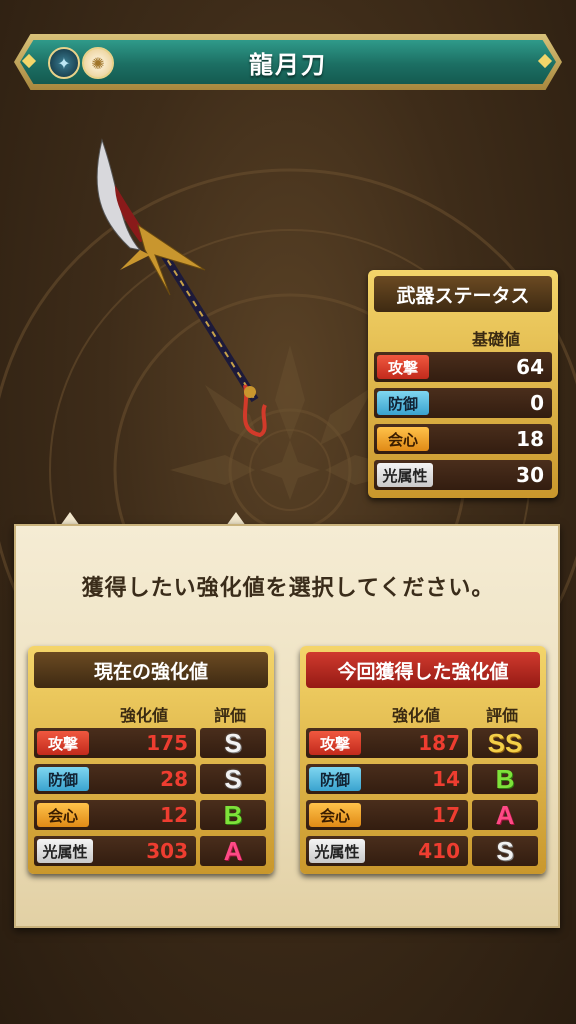 The image size is (576, 1024). Describe the element at coordinates (439, 851) in the screenshot. I see `stat-value: 410` at that location.